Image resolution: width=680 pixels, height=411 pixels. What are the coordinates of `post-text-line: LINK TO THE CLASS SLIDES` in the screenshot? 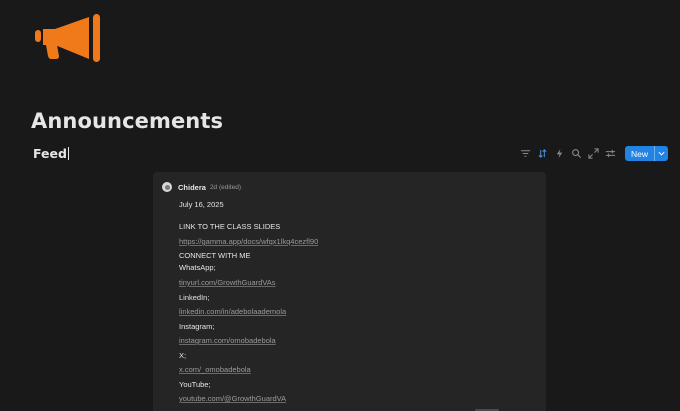 It's located at (230, 226).